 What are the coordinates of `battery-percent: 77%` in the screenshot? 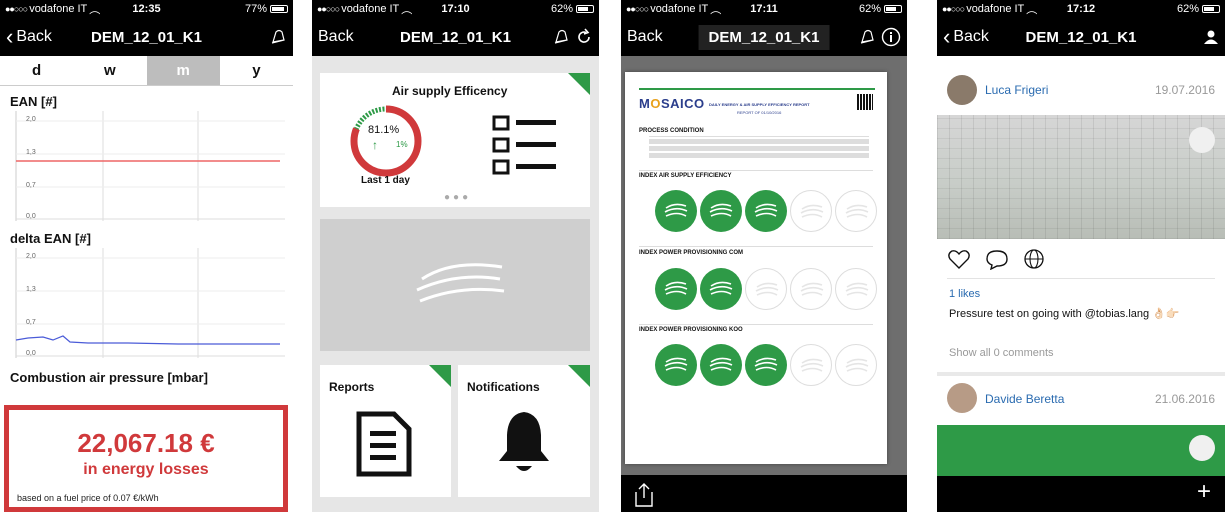 It's located at (255, 9).